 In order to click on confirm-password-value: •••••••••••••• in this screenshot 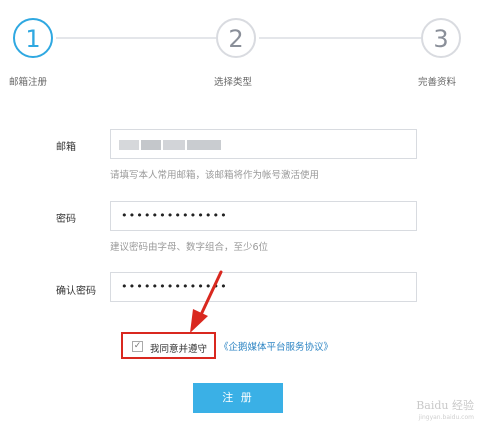, I will do `click(174, 286)`.